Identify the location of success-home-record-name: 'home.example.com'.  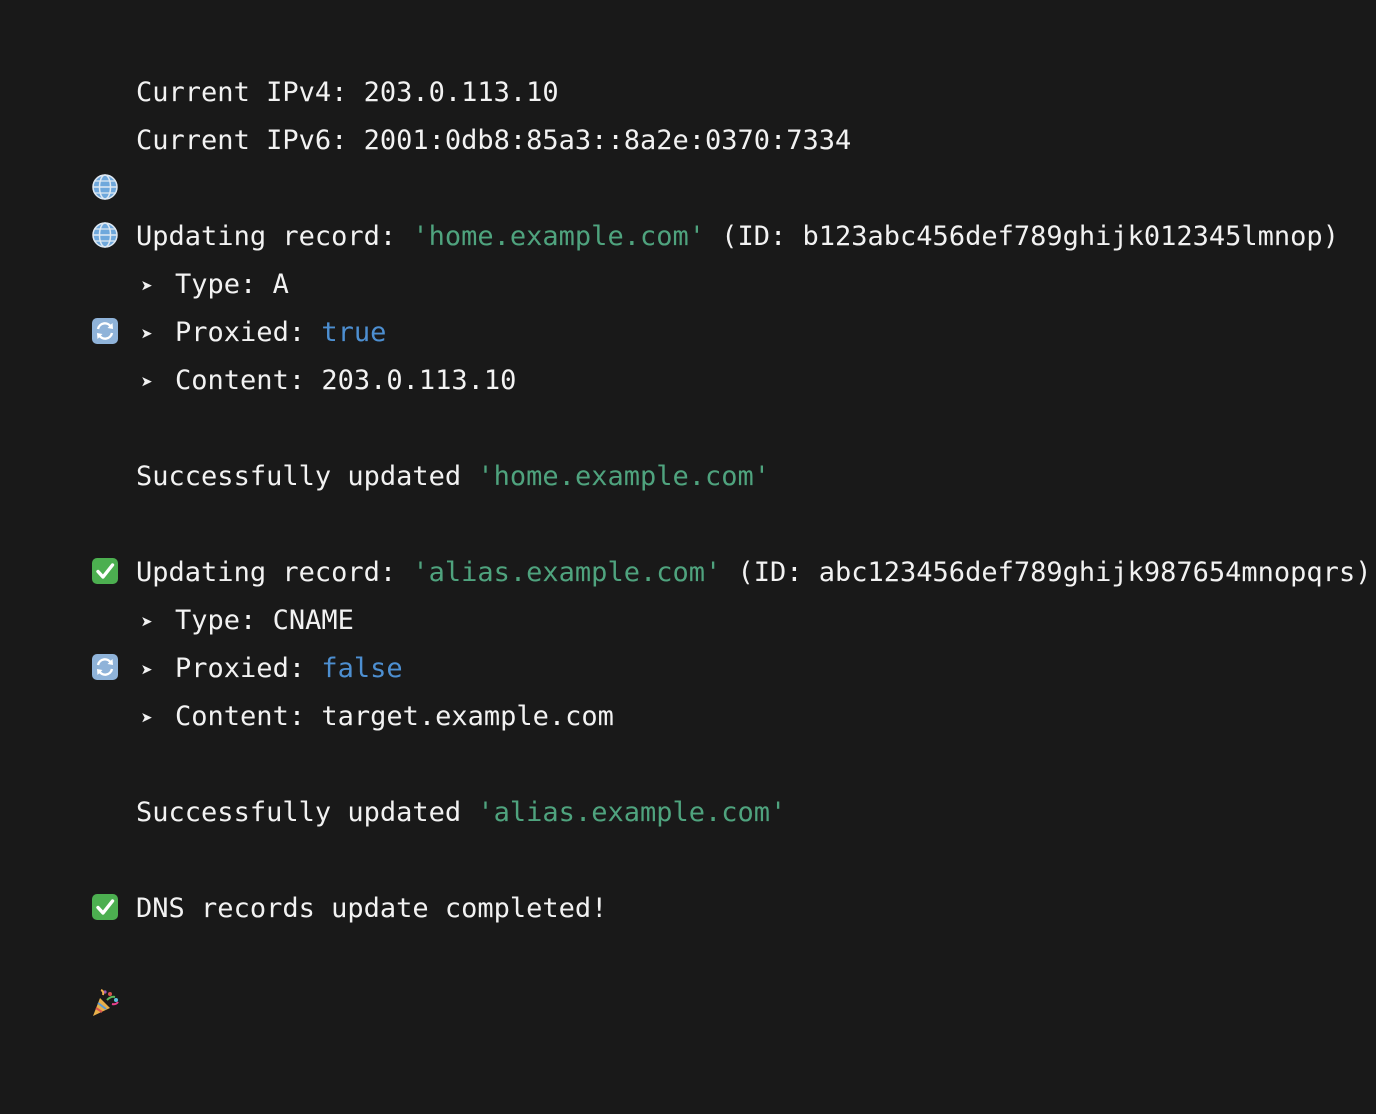
(624, 476).